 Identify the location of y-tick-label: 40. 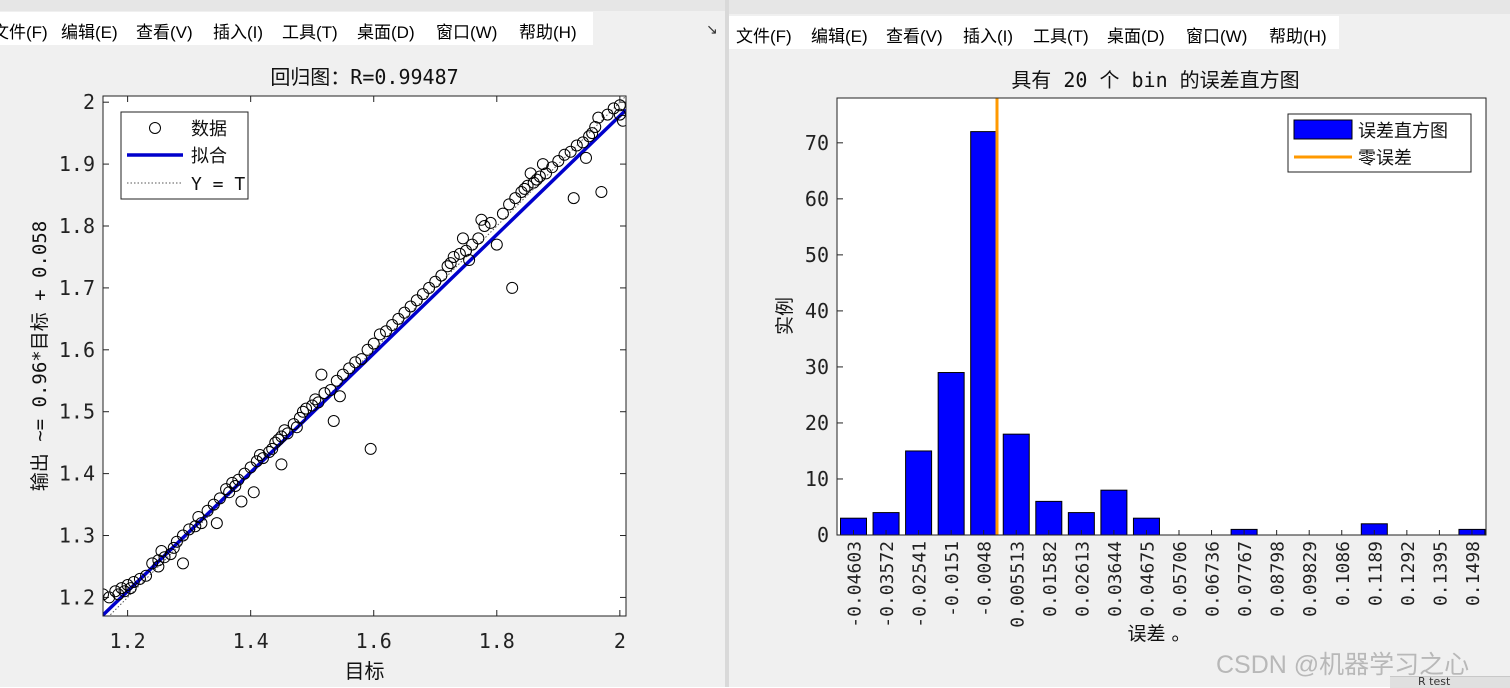
(817, 311).